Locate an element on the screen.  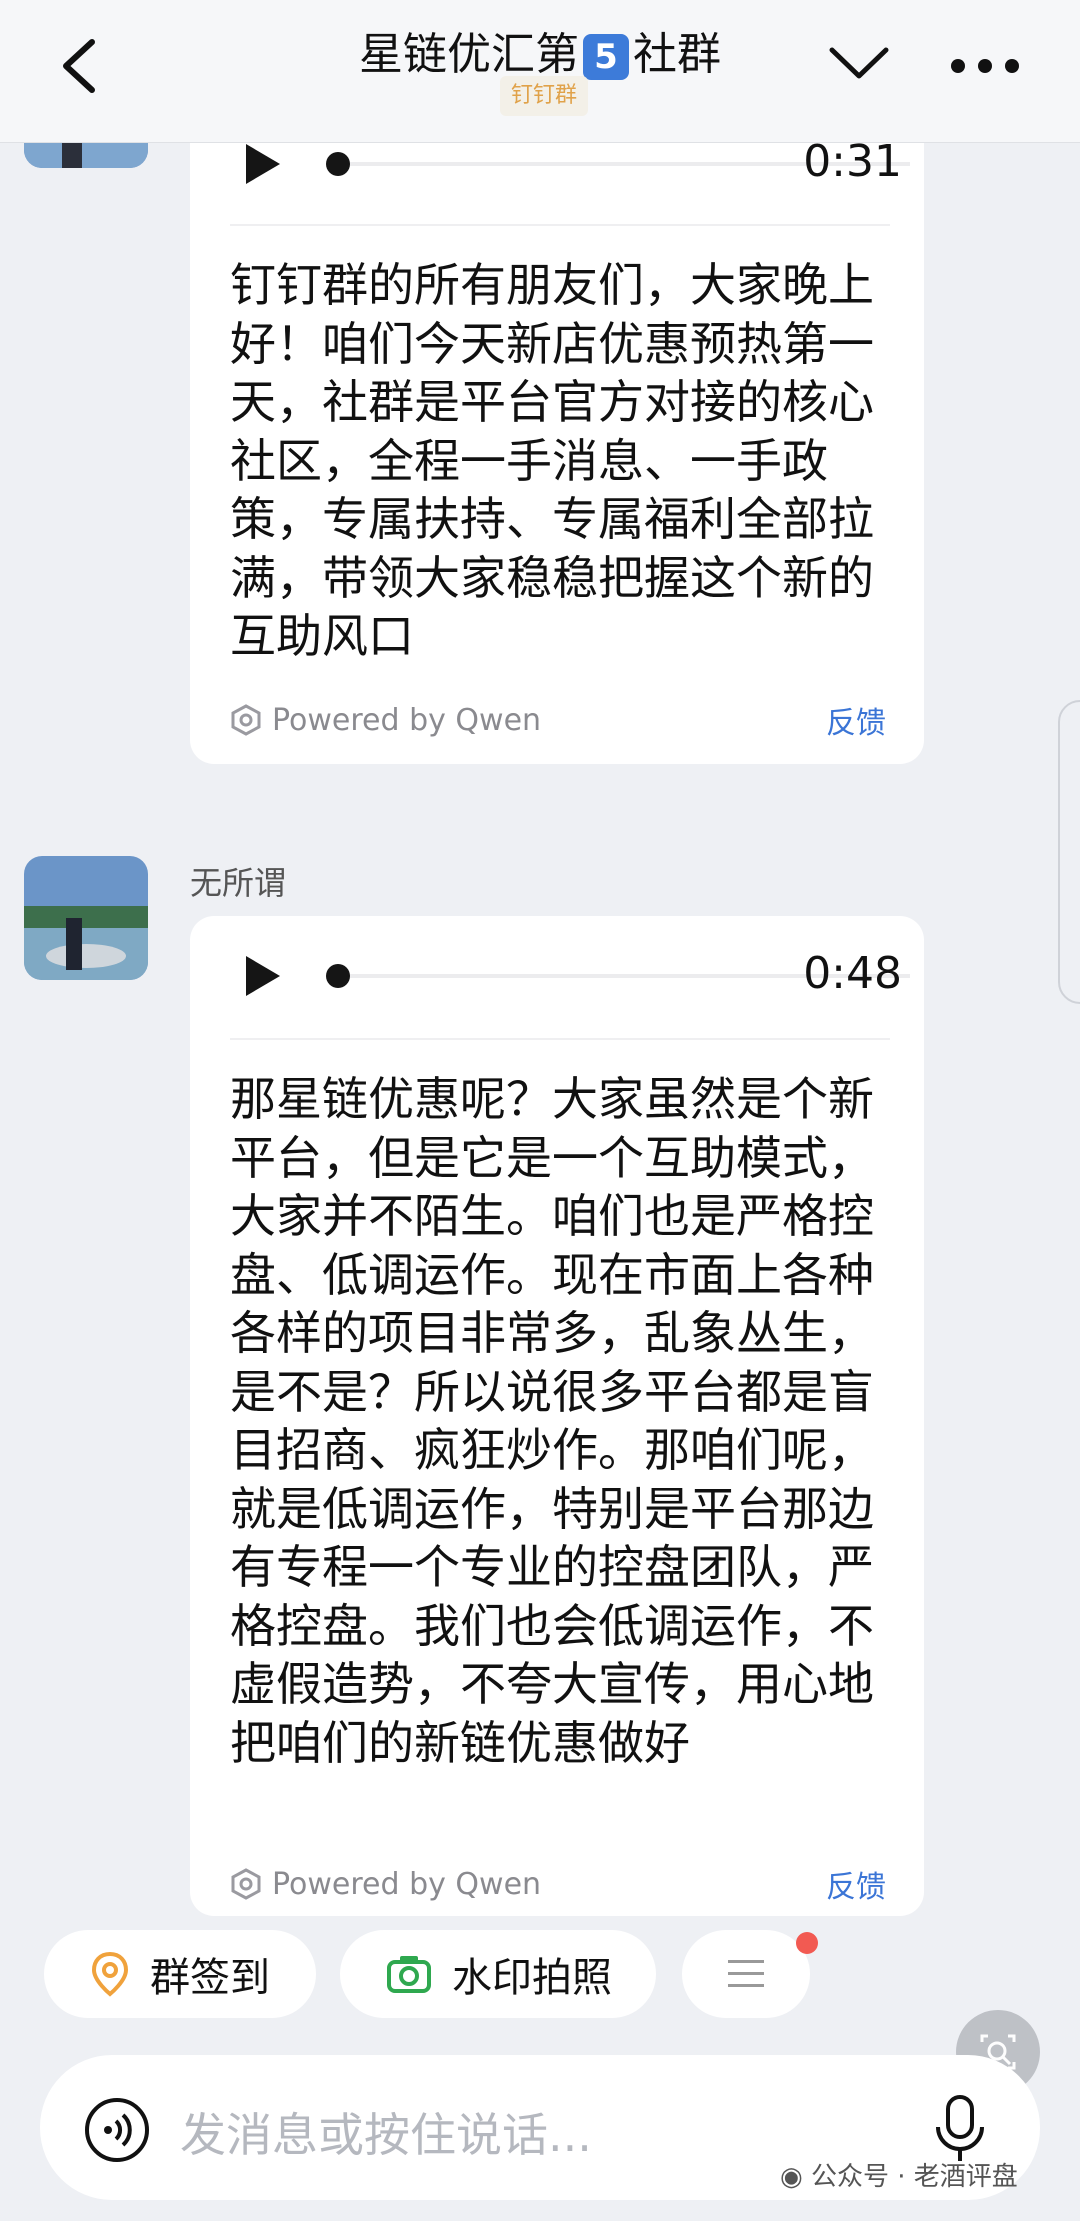
audio-duration: 0:48 is located at coordinates (852, 973).